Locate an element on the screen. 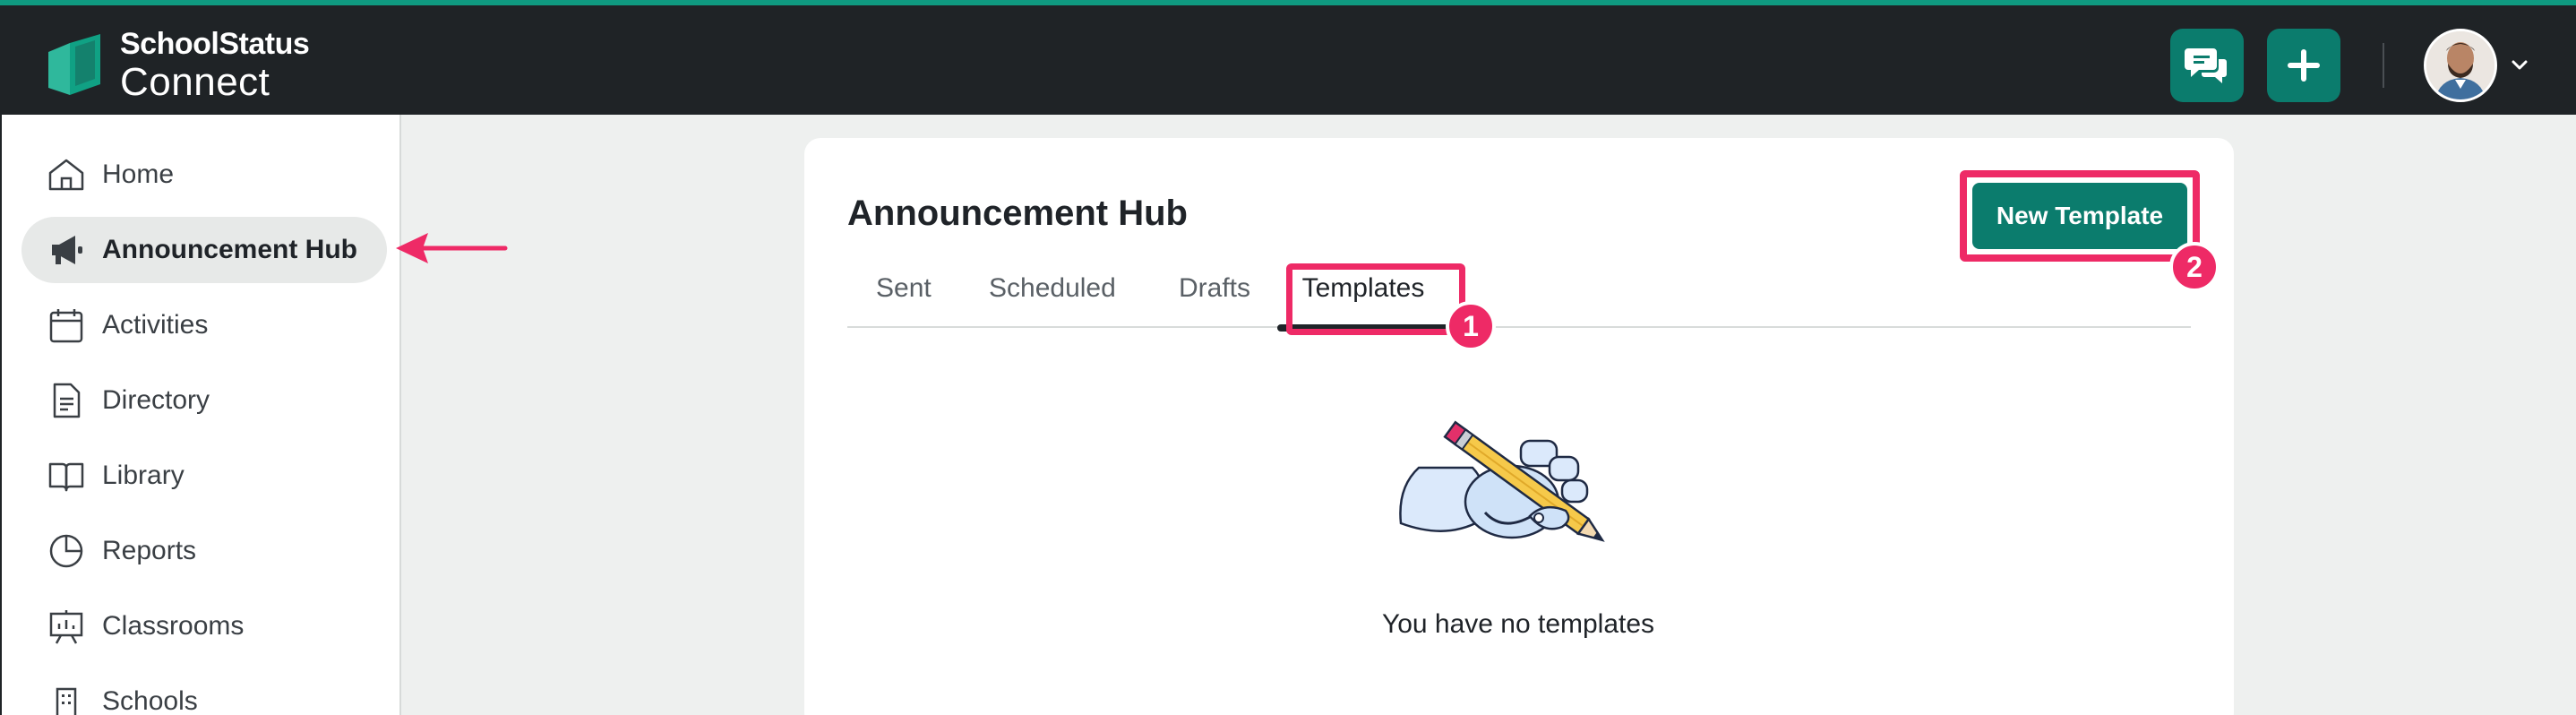 This screenshot has width=2576, height=715. sidebar-item-label: Activities is located at coordinates (155, 325).